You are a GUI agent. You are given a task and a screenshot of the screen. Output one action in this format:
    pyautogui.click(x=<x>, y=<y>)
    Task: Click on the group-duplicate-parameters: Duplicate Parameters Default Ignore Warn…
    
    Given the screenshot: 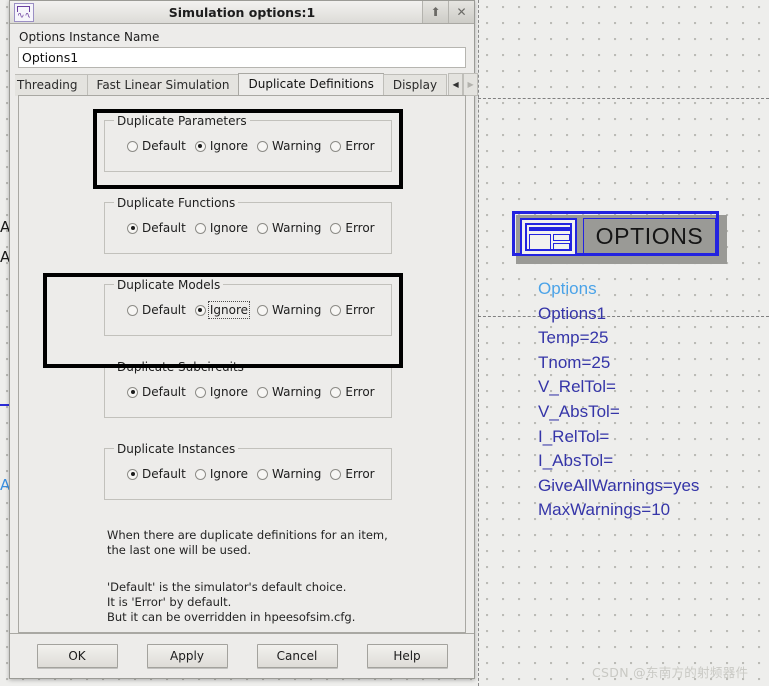 What is the action you would take?
    pyautogui.click(x=248, y=143)
    